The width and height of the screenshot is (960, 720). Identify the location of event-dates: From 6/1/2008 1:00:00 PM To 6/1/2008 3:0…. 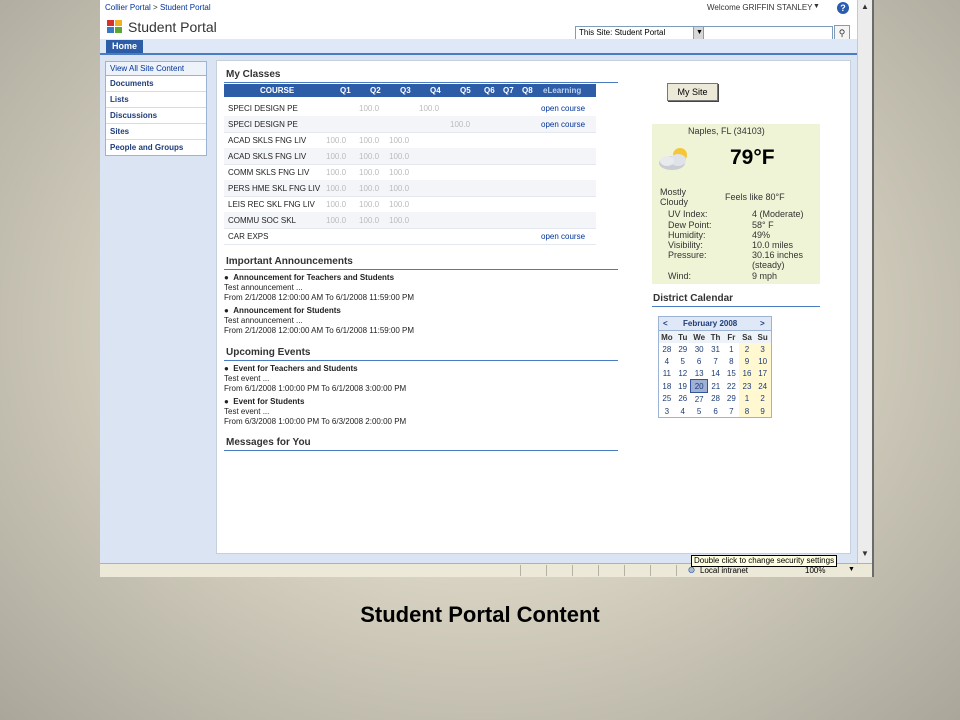
(315, 388).